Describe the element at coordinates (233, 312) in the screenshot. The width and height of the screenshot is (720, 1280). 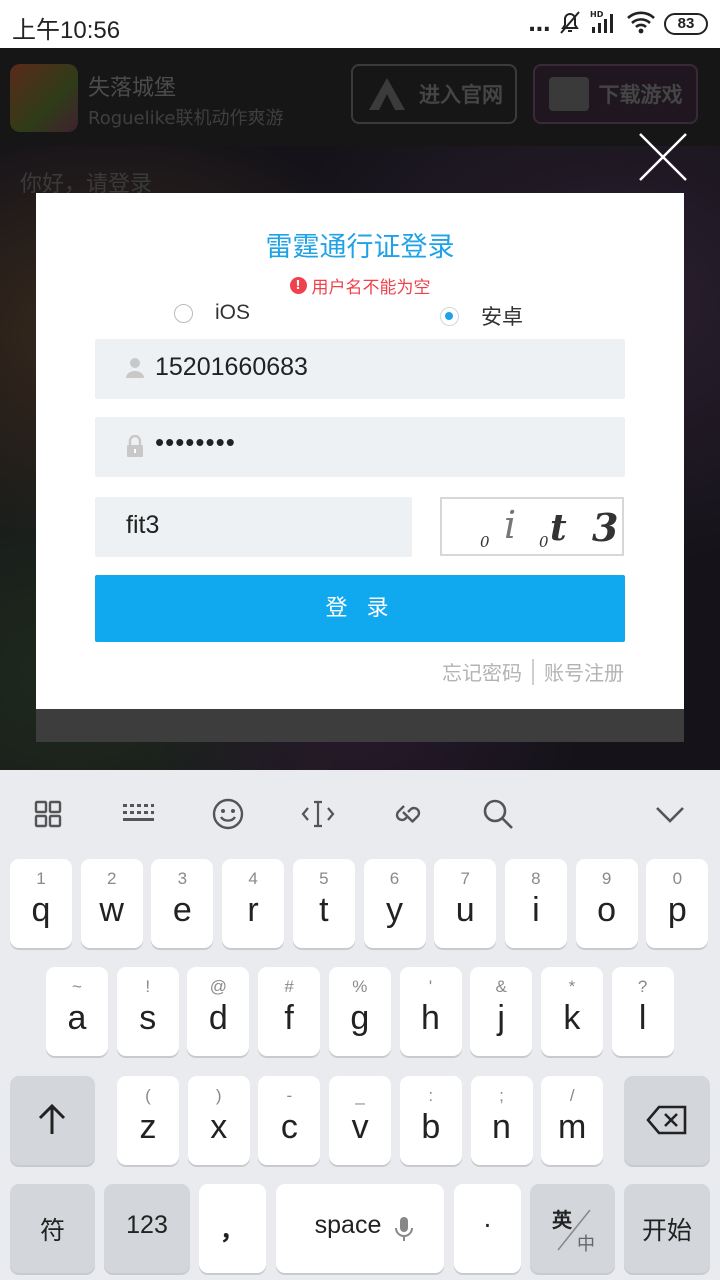
I see `radio-ios-label: iOS` at that location.